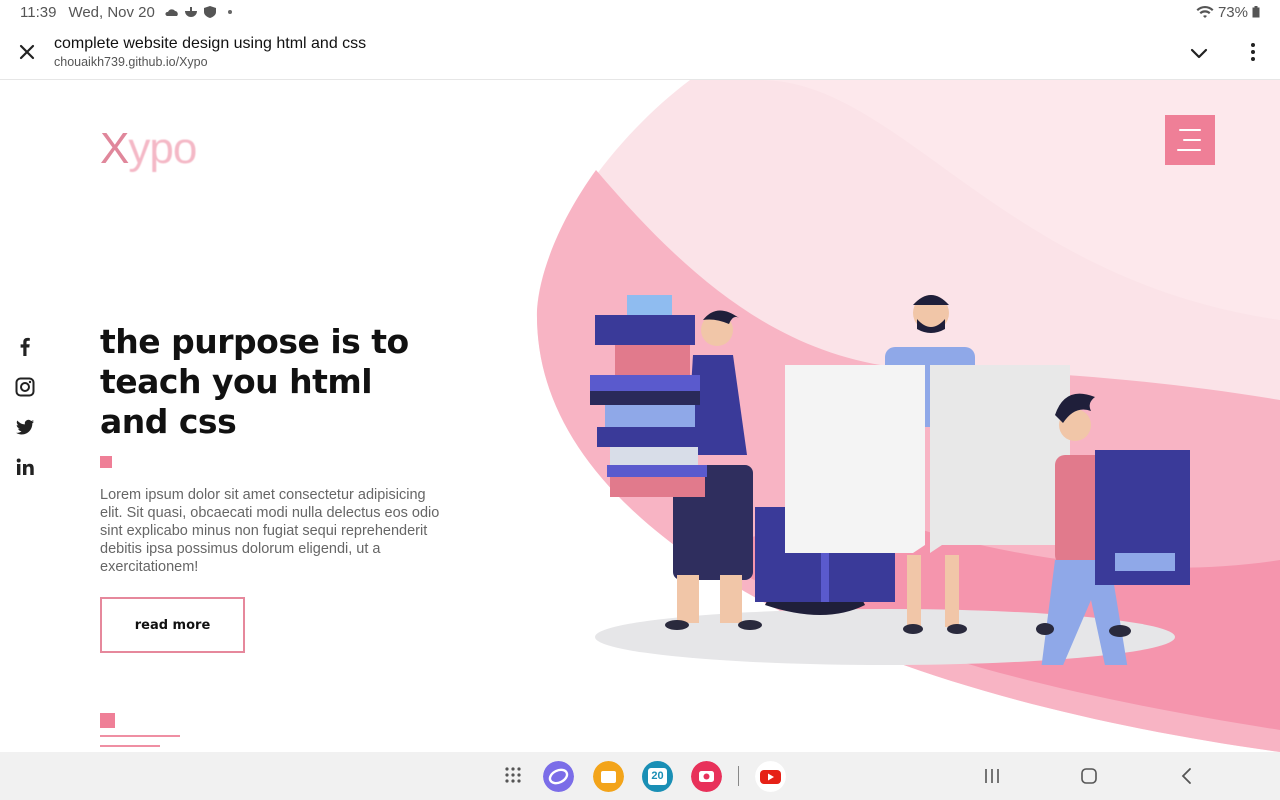  Describe the element at coordinates (1187, 776) in the screenshot. I see `back-button` at that location.